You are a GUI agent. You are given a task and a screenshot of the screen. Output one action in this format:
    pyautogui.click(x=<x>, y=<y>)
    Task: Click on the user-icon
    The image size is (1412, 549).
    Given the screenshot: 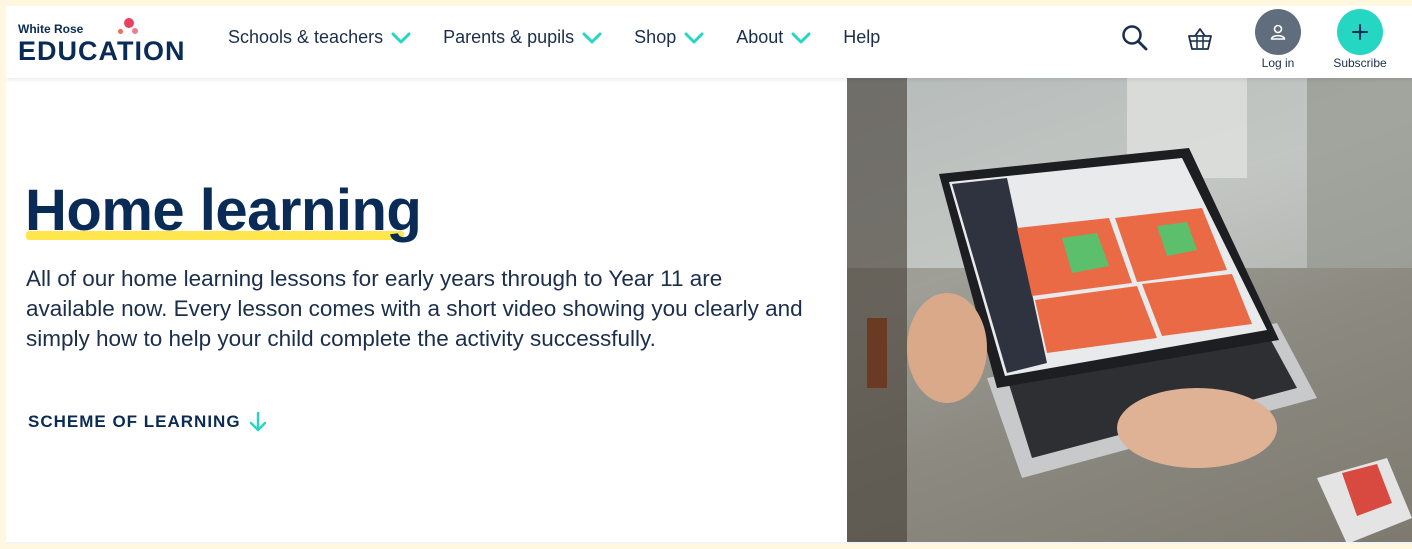 What is the action you would take?
    pyautogui.click(x=1278, y=32)
    